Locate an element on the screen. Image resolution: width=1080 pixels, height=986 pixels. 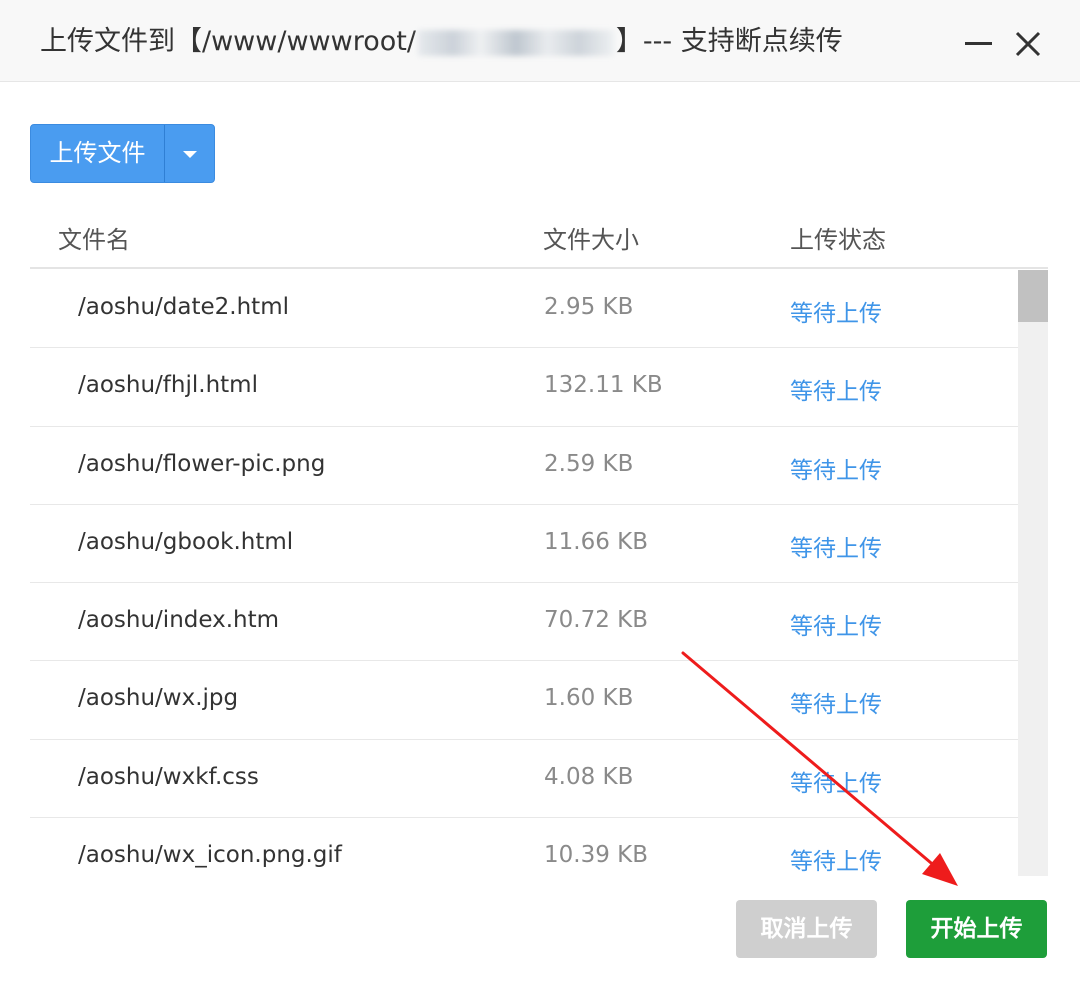
table-row: /aoshu/wx.jpg 1.60 KB 等待上传 is located at coordinates (524, 700).